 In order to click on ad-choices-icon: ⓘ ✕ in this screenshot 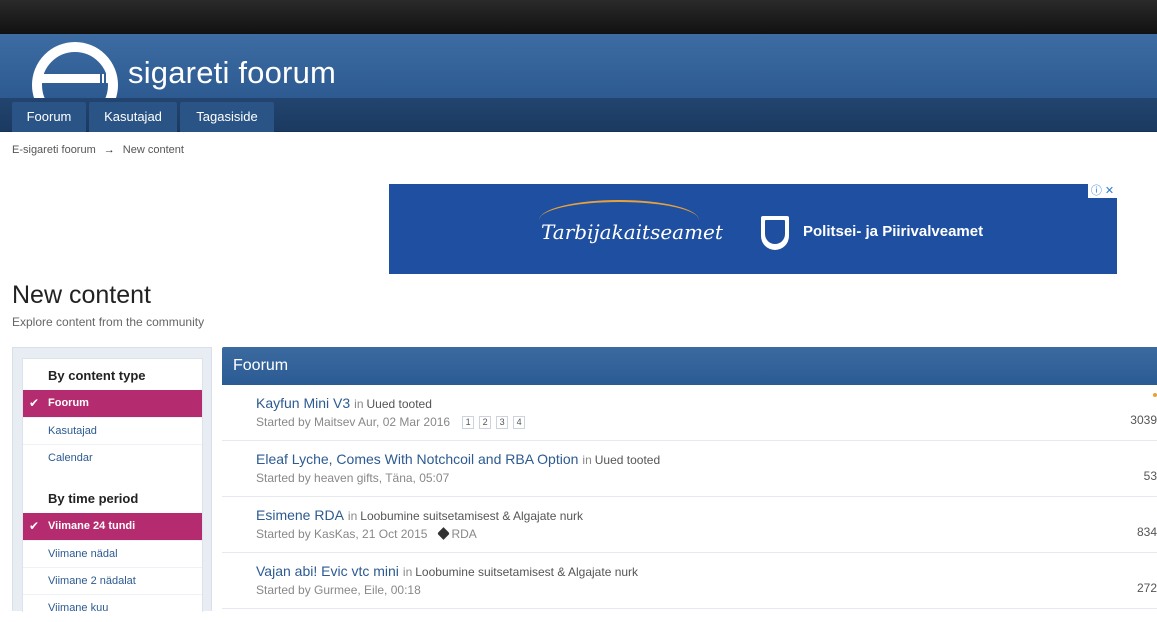, I will do `click(1102, 191)`.